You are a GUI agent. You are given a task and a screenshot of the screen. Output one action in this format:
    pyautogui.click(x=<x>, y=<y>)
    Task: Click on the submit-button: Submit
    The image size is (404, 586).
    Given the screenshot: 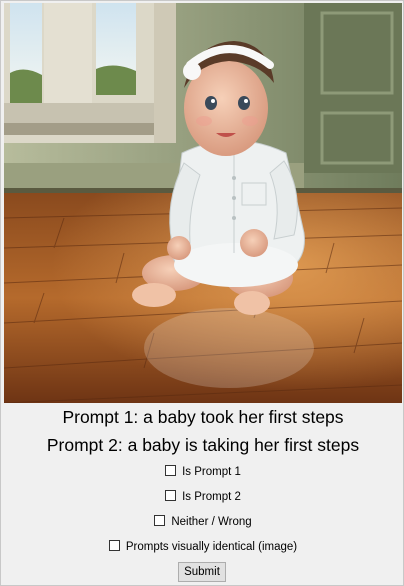 What is the action you would take?
    pyautogui.click(x=202, y=572)
    